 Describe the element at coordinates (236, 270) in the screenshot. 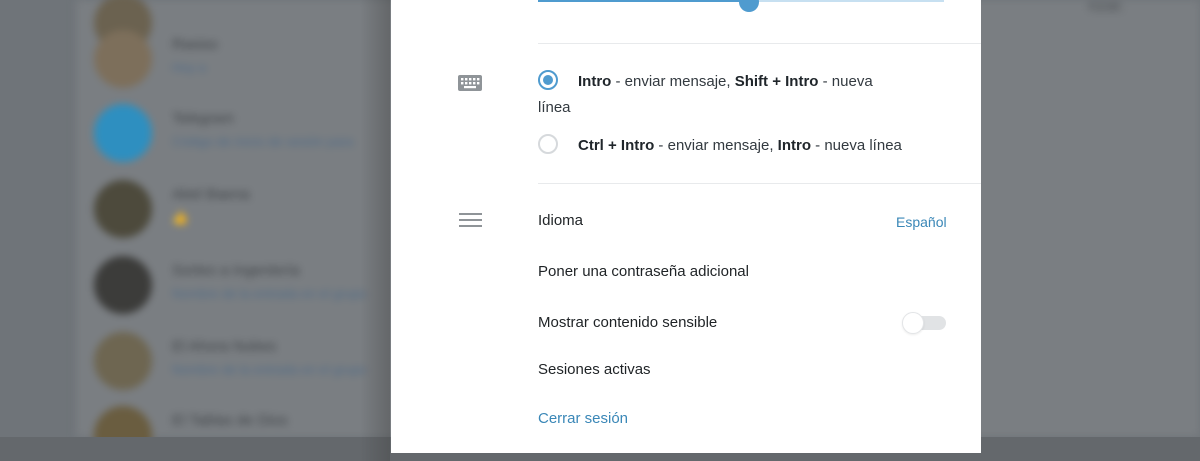

I see `chat-name: Sorteo a Ingeniería` at that location.